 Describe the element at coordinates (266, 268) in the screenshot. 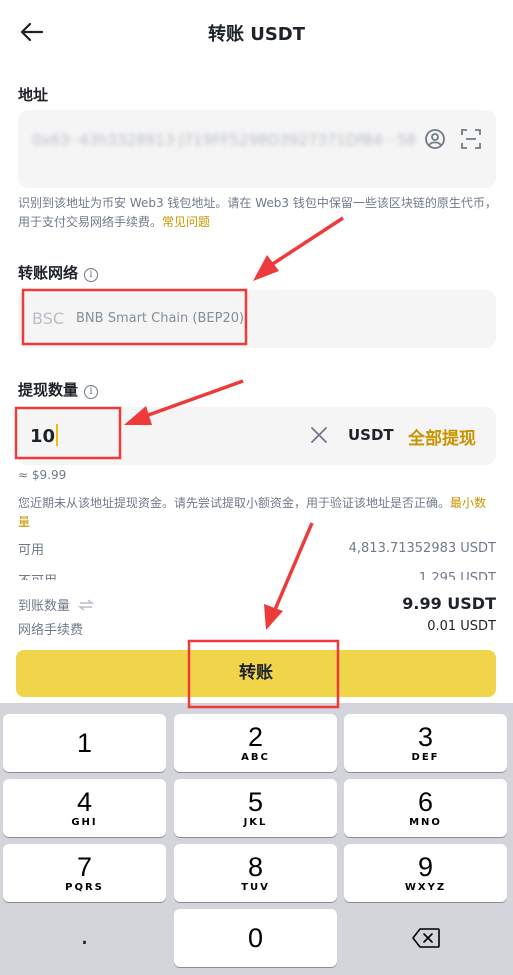

I see `arrow-head` at that location.